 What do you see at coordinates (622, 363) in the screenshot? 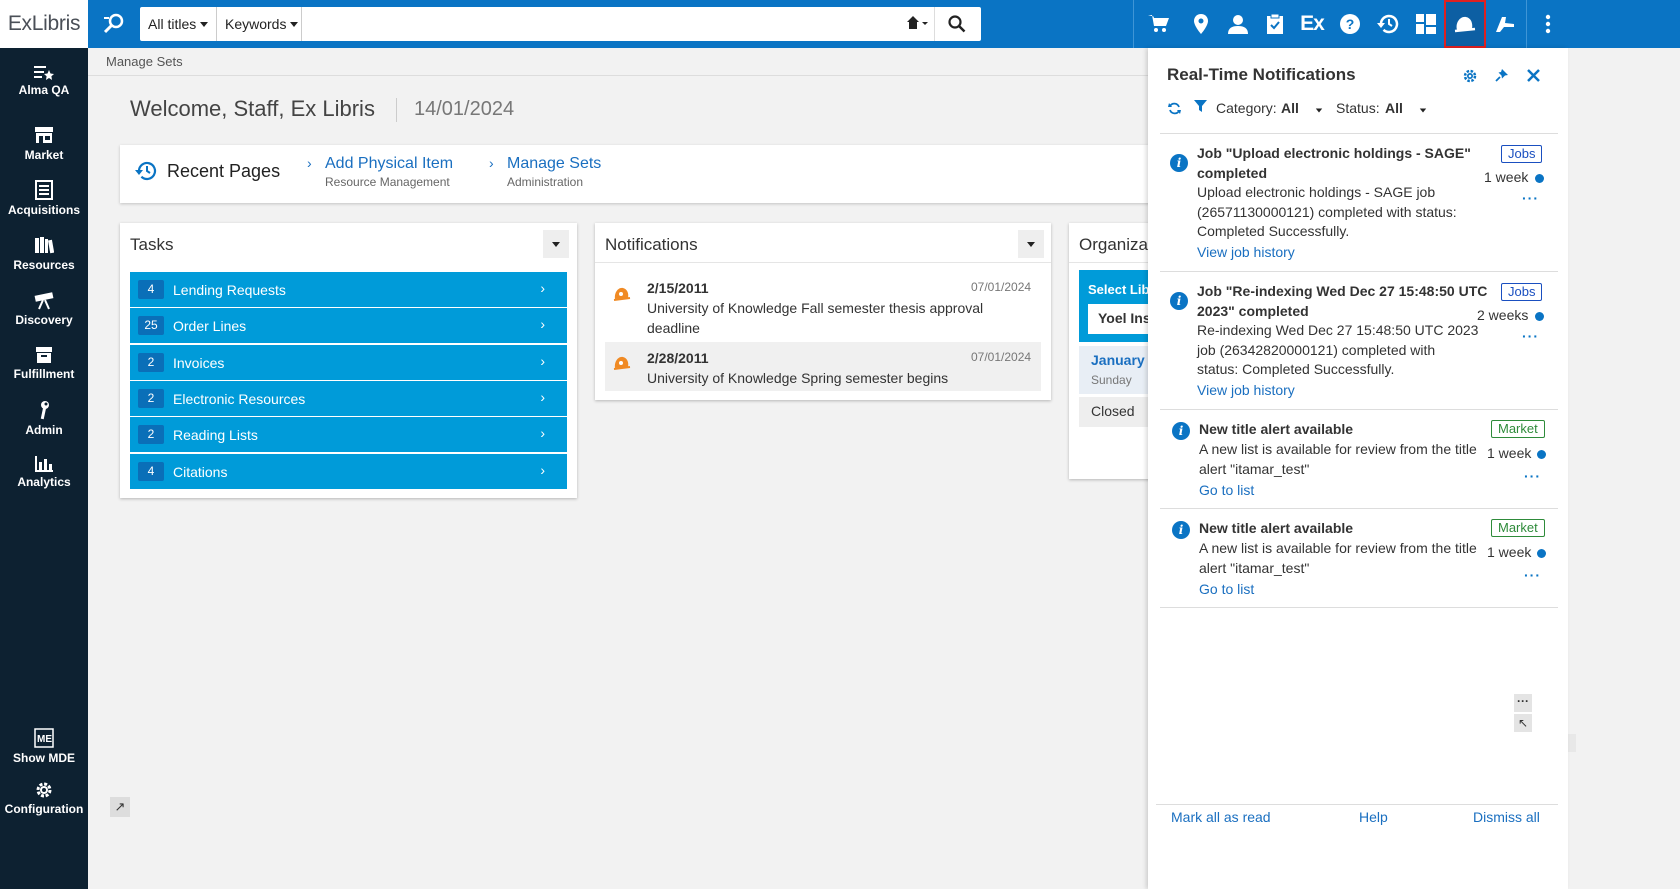
I see `notification-bell-icon` at bounding box center [622, 363].